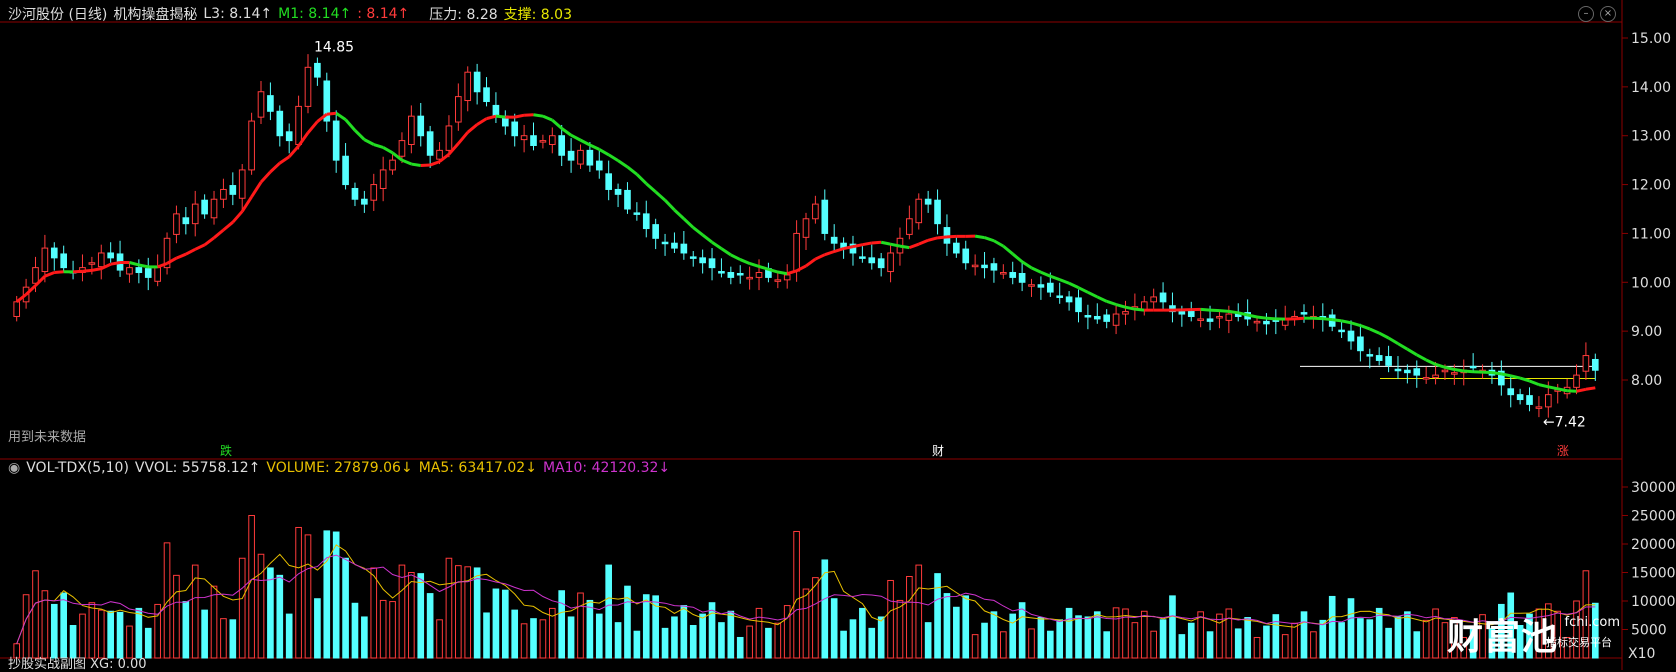  Describe the element at coordinates (77, 662) in the screenshot. I see `bottom-panel-label: 抄股实战副图 XG: 0.00` at that location.